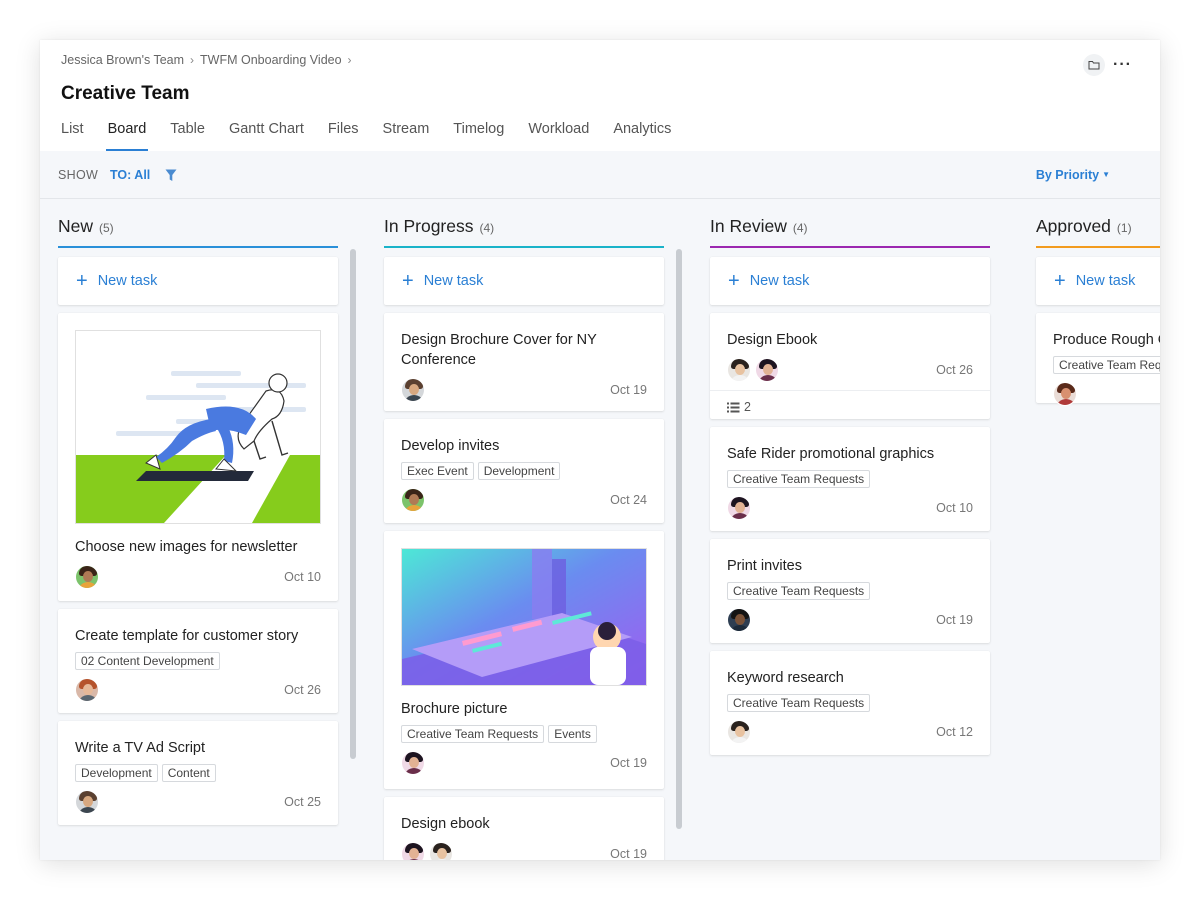  What do you see at coordinates (187, 136) in the screenshot?
I see `tab-table: Table` at bounding box center [187, 136].